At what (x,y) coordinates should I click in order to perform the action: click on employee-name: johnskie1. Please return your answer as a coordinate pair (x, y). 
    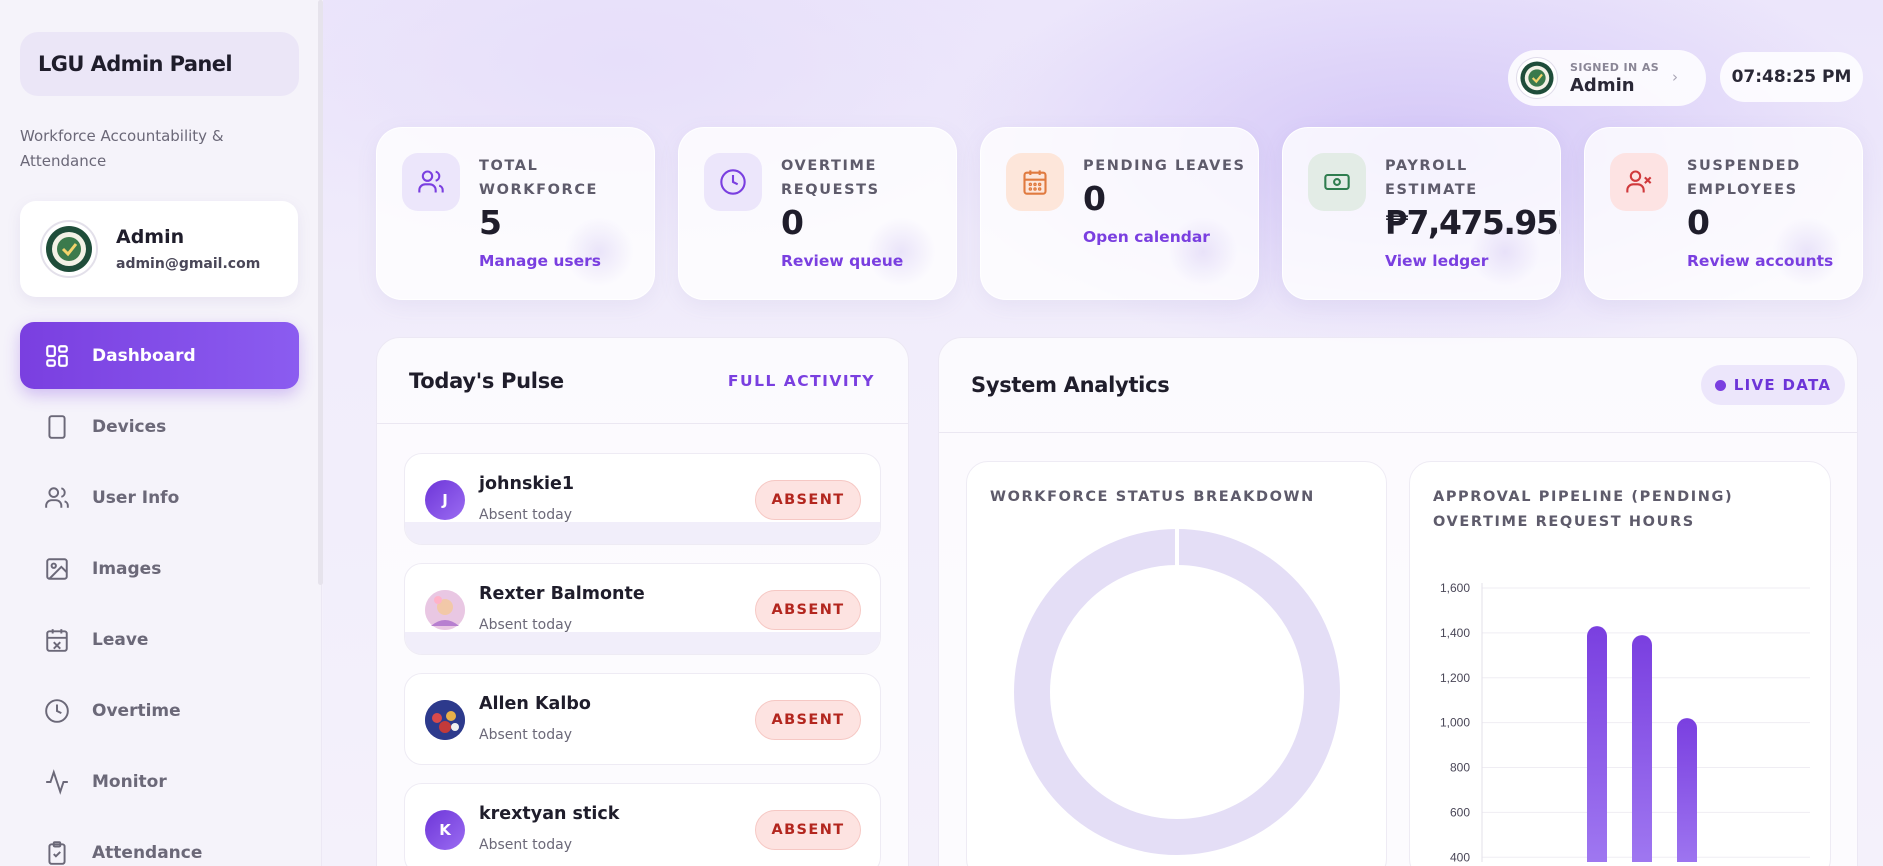
    Looking at the image, I should click on (527, 484).